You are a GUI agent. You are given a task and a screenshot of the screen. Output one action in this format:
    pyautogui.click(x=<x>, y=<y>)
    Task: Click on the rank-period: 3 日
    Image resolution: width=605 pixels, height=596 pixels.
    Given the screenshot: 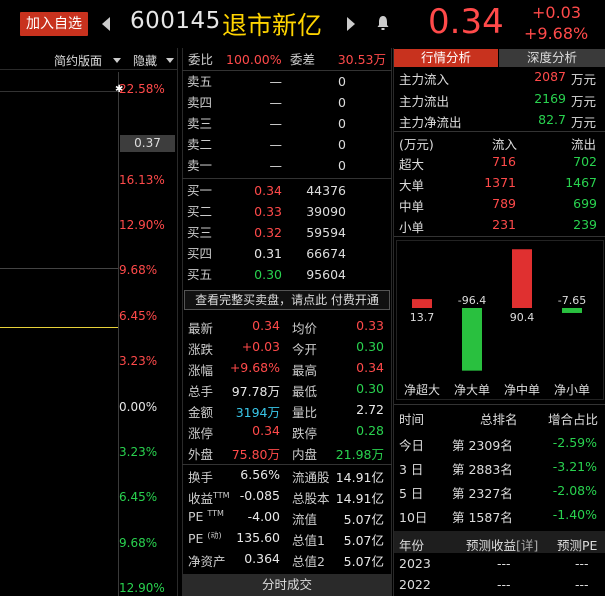 What is the action you would take?
    pyautogui.click(x=411, y=469)
    